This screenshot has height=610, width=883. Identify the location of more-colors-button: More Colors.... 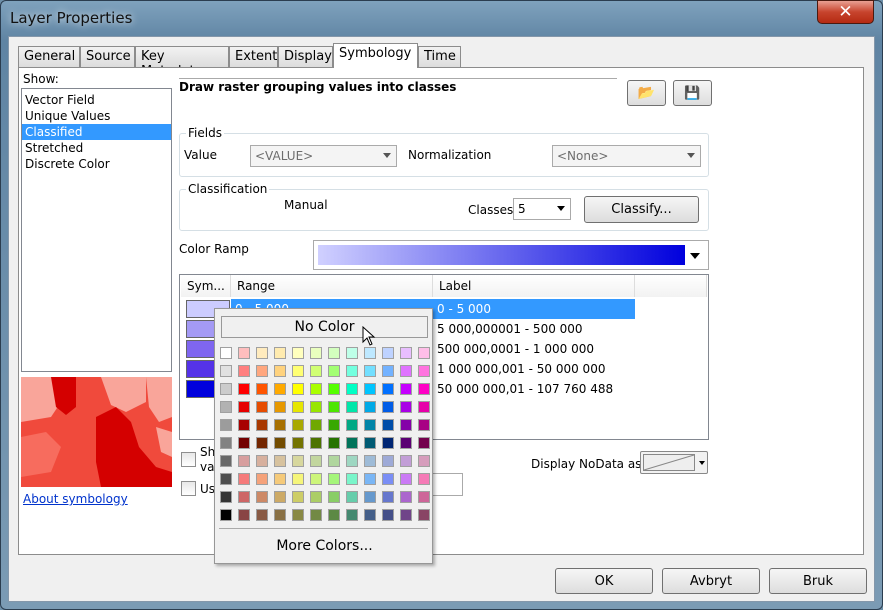
(324, 546).